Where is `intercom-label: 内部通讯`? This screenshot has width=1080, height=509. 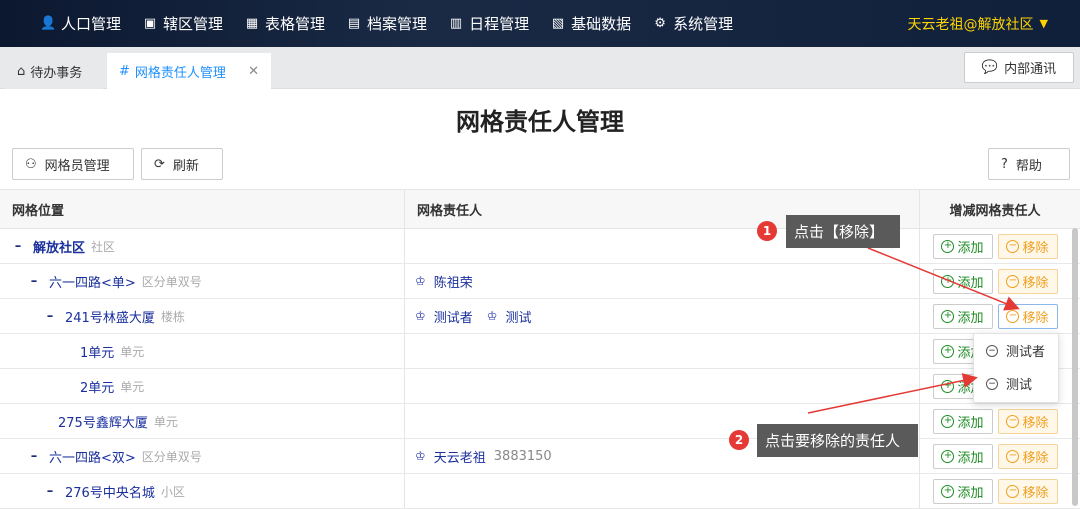 intercom-label: 内部通讯 is located at coordinates (1030, 69).